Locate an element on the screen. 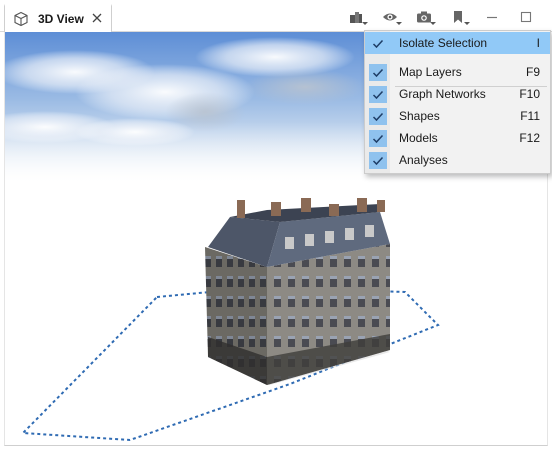  bookmark-icon is located at coordinates (458, 17).